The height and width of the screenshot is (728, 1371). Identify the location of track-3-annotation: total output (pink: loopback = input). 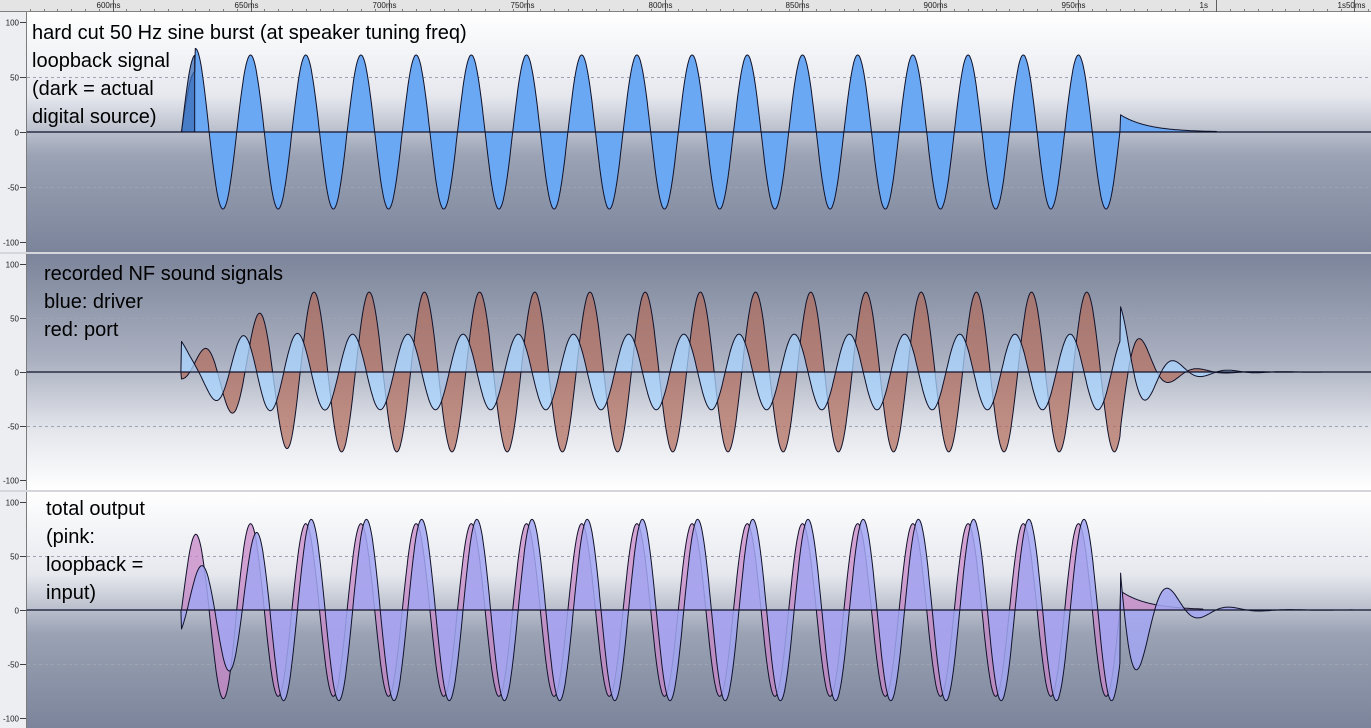
(95, 551).